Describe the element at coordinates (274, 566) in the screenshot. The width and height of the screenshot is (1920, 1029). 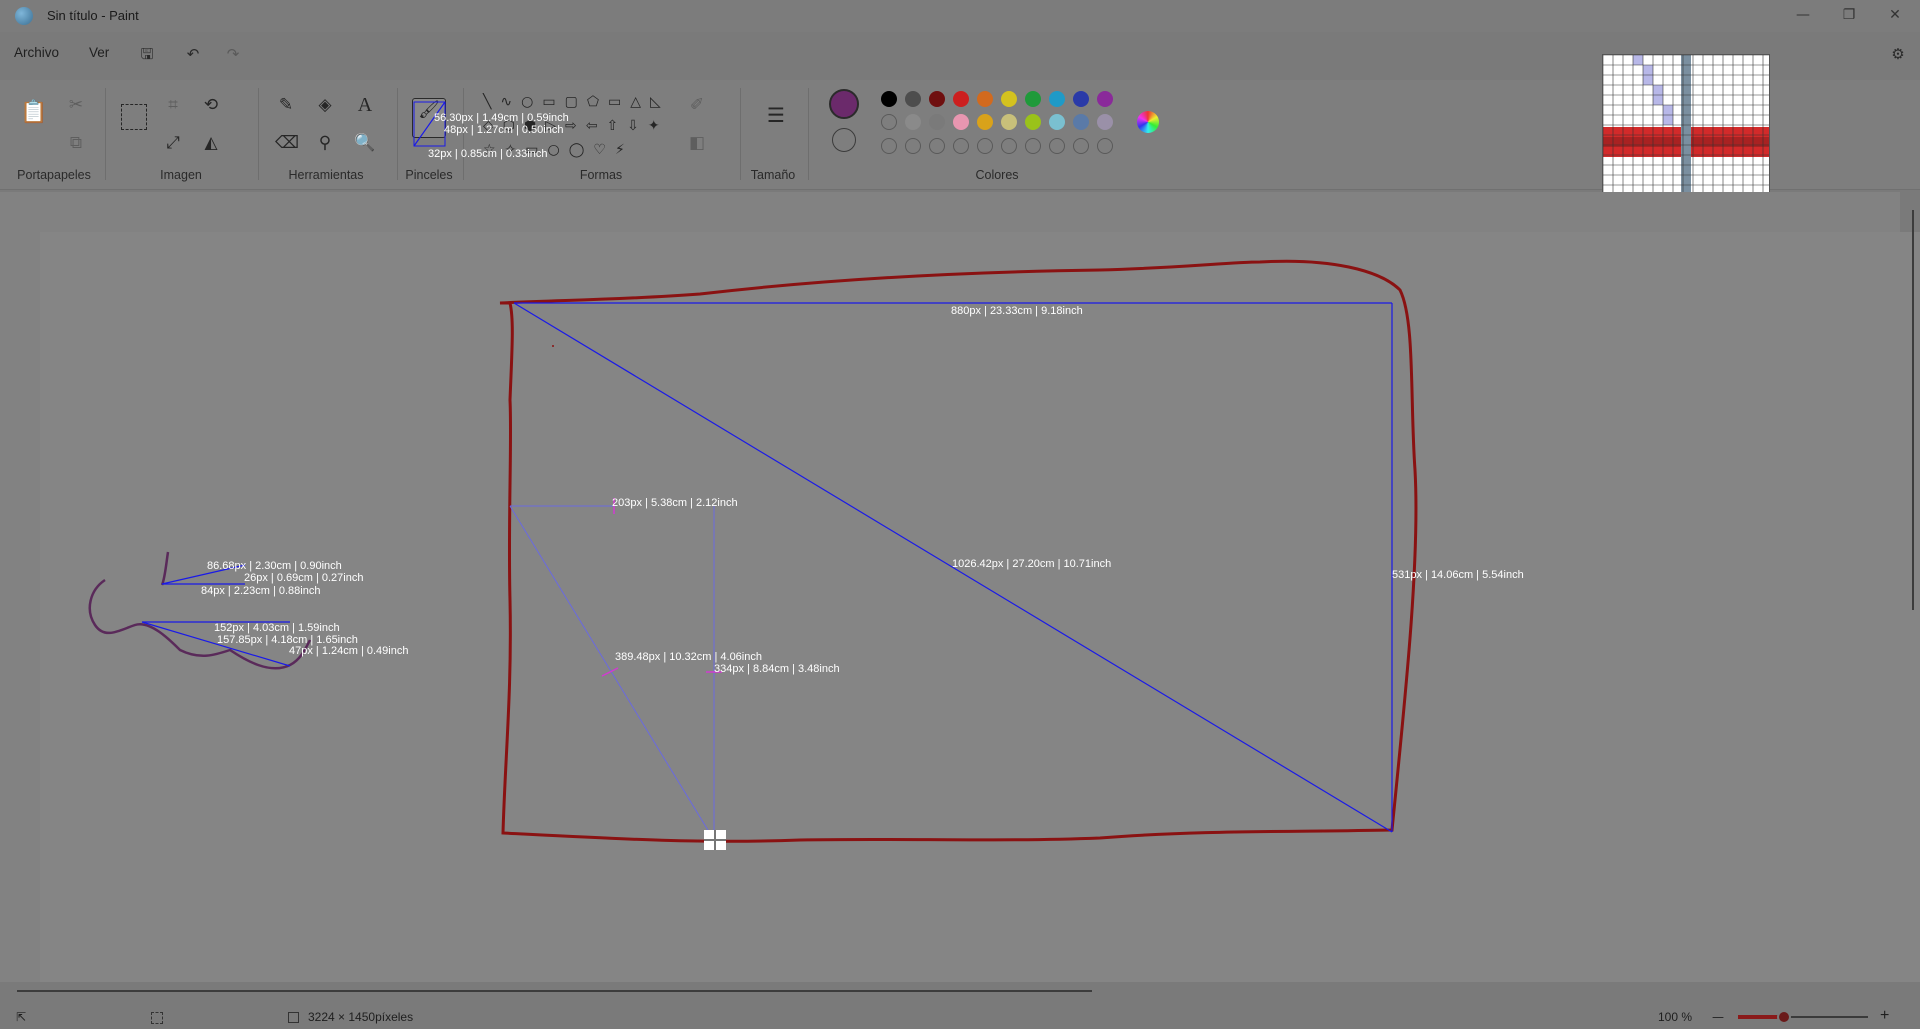
I see `label-small-1: 86.68px | 2.30cm | 0.90inch` at that location.